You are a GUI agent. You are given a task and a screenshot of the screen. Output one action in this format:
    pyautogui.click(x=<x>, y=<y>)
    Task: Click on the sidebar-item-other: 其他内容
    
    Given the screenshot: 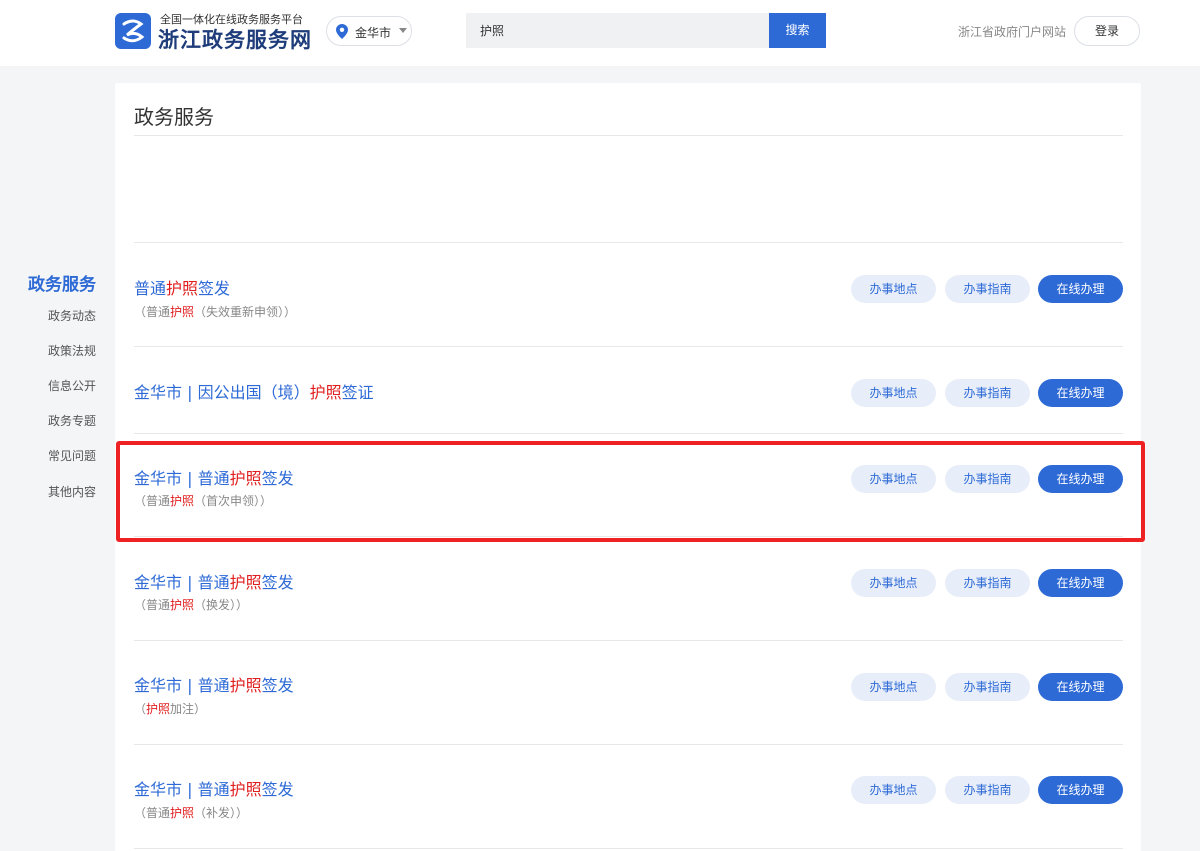 What is the action you would take?
    pyautogui.click(x=72, y=491)
    